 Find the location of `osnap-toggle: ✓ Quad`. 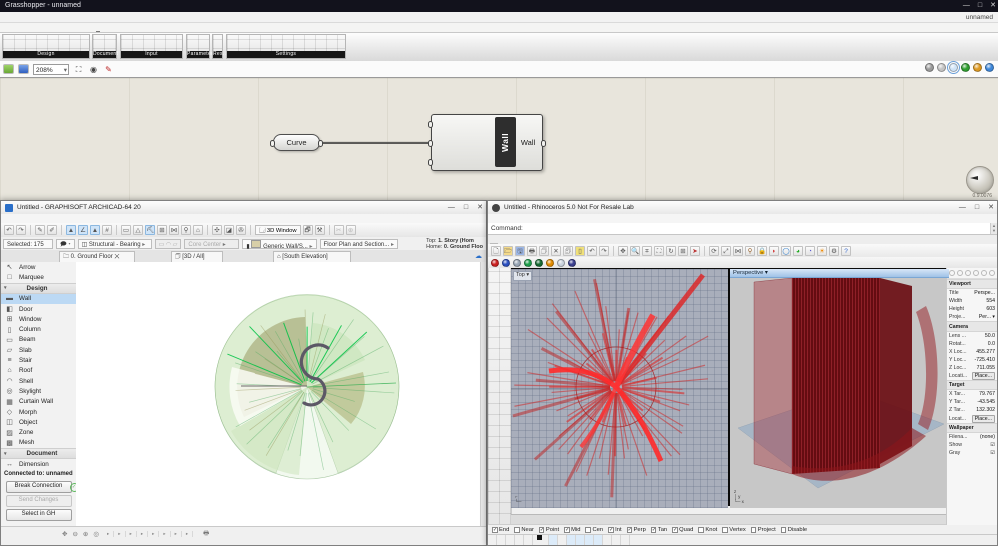

osnap-toggle: ✓ Quad is located at coordinates (682, 530).